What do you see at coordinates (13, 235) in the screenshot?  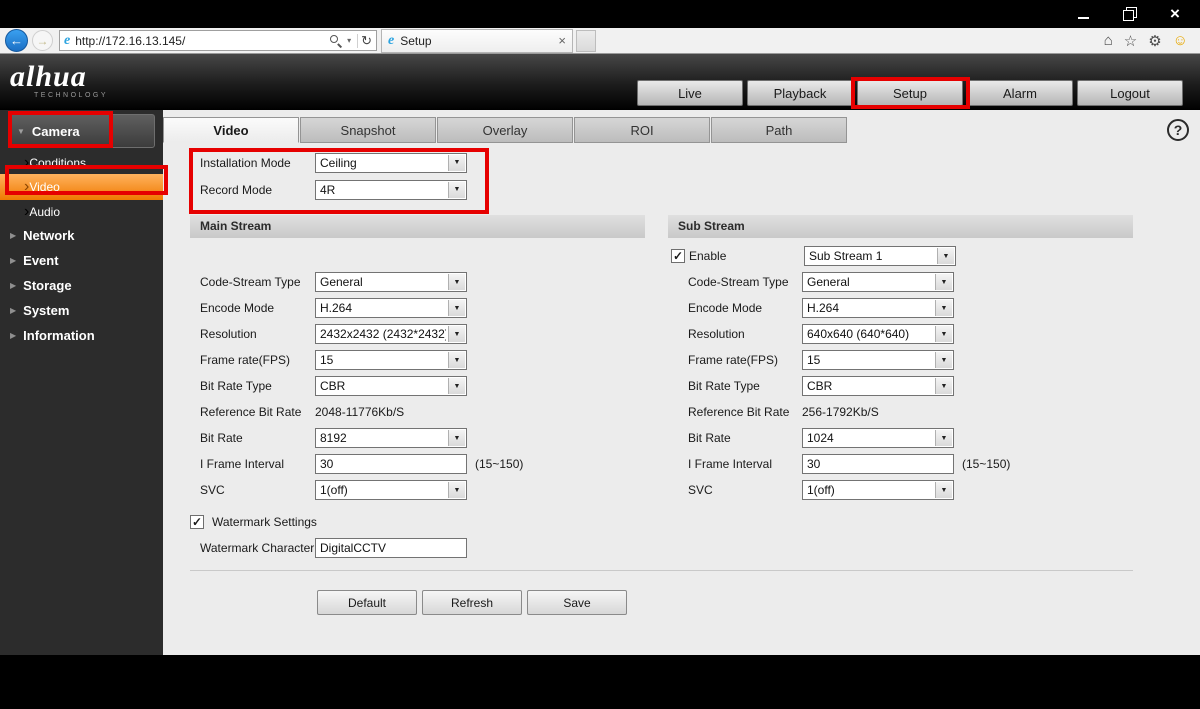 I see `branch-arrow-icon: ▶` at bounding box center [13, 235].